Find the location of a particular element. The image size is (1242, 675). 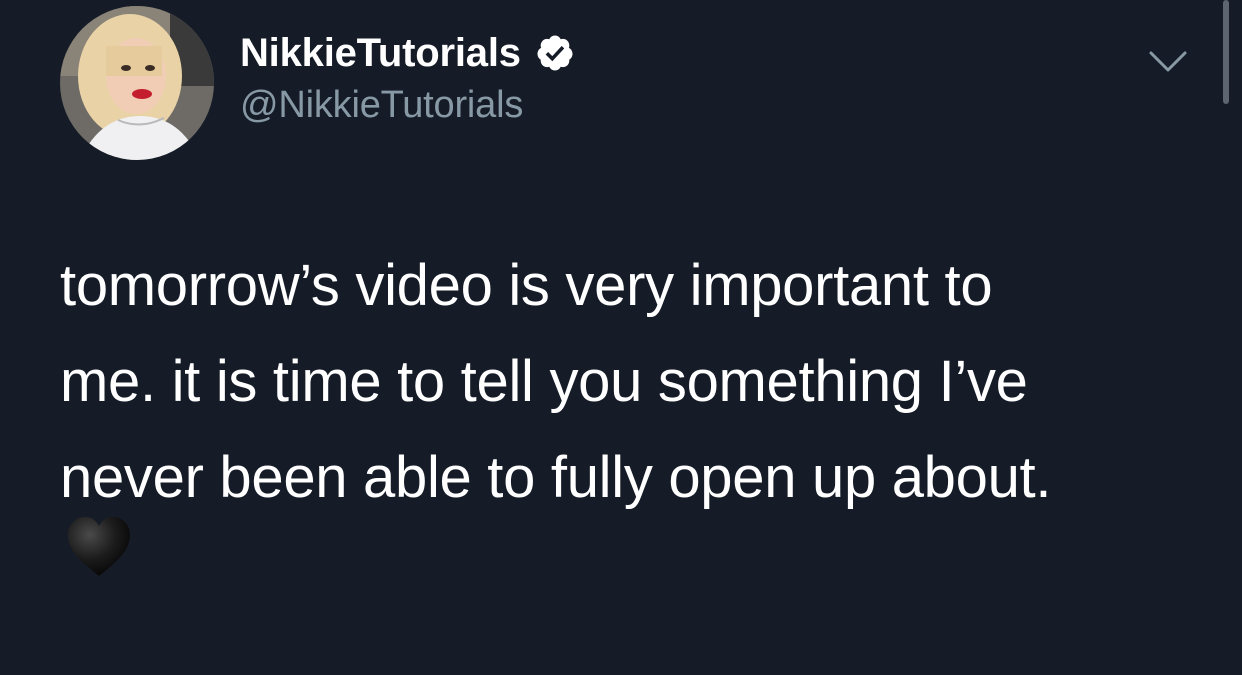

black-heart-emoji is located at coordinates (99, 547).